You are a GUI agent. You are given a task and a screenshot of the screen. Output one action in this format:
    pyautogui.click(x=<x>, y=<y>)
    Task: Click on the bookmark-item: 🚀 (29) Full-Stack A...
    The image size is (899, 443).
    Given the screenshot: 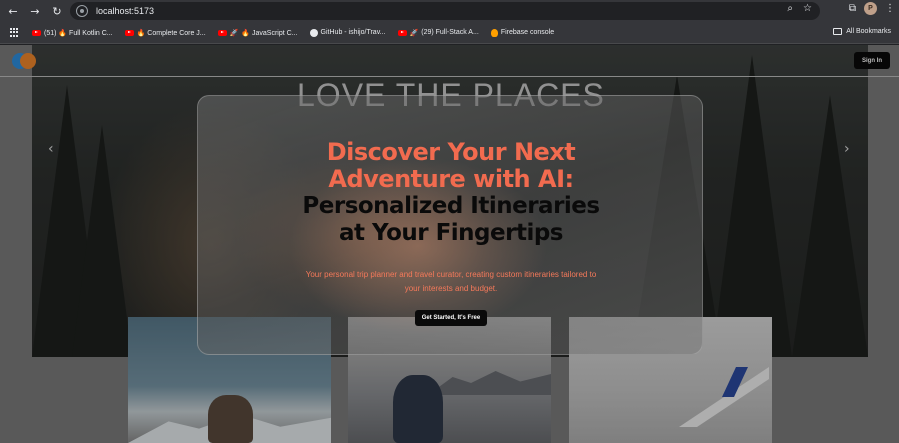 What is the action you would take?
    pyautogui.click(x=438, y=33)
    